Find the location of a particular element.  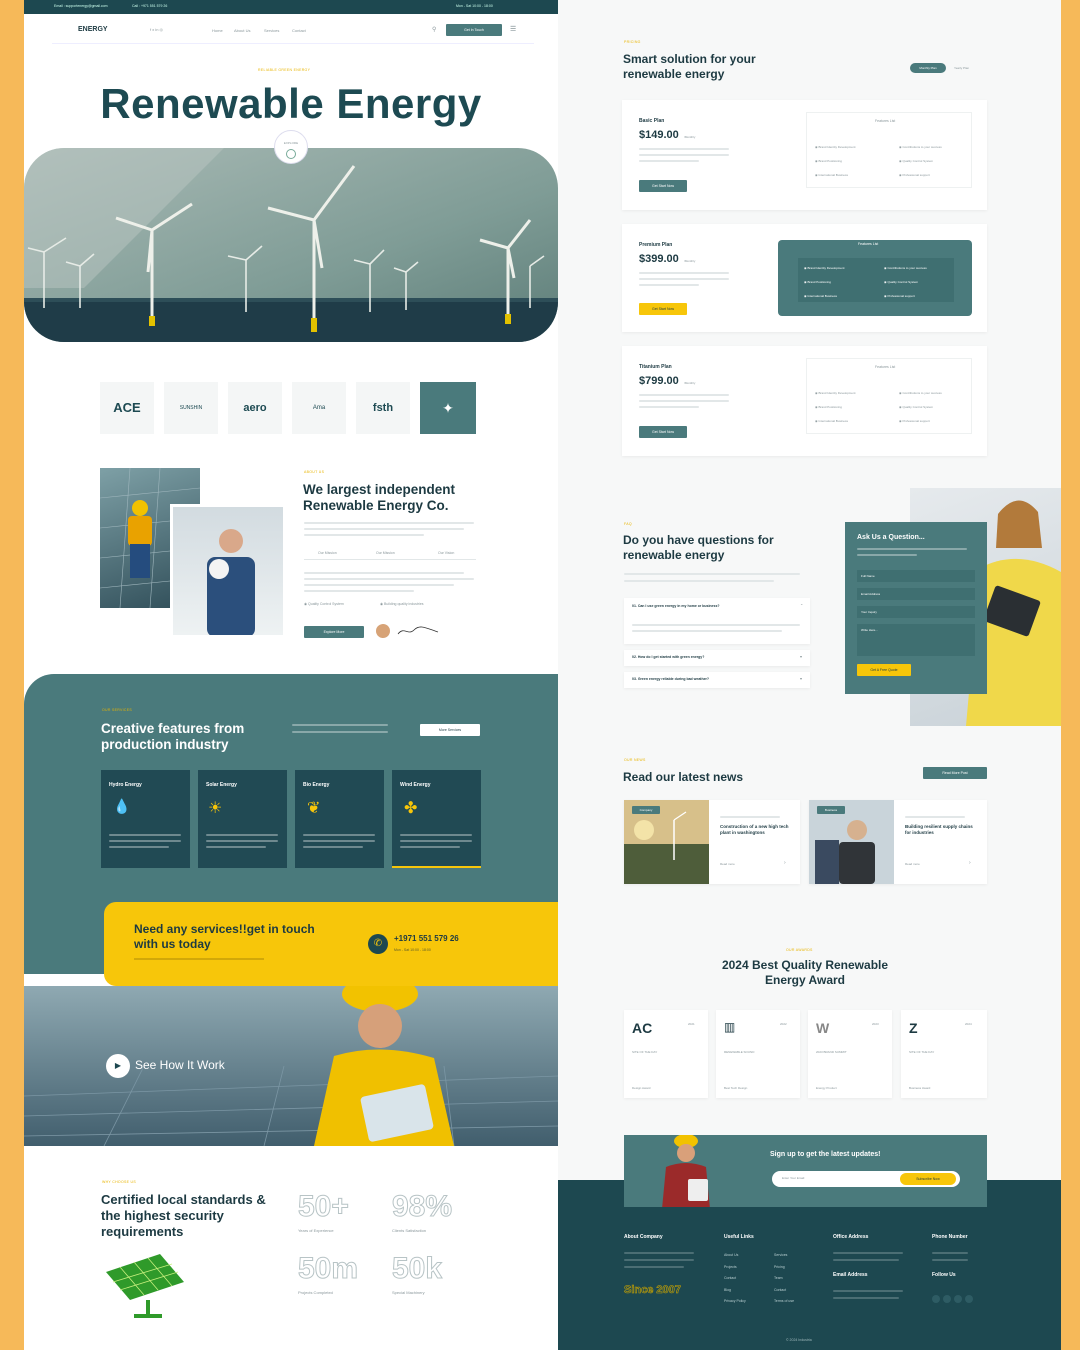

partner-logo: SUNSHIN is located at coordinates (191, 408).